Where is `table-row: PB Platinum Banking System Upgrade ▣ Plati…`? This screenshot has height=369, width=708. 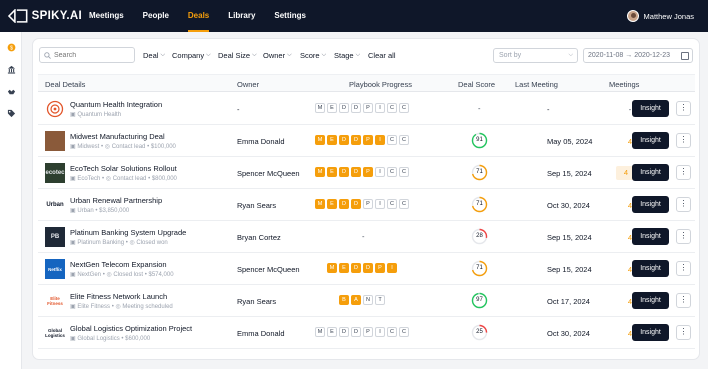
table-row: PB Platinum Banking System Upgrade ▣ Plati… is located at coordinates (366, 237).